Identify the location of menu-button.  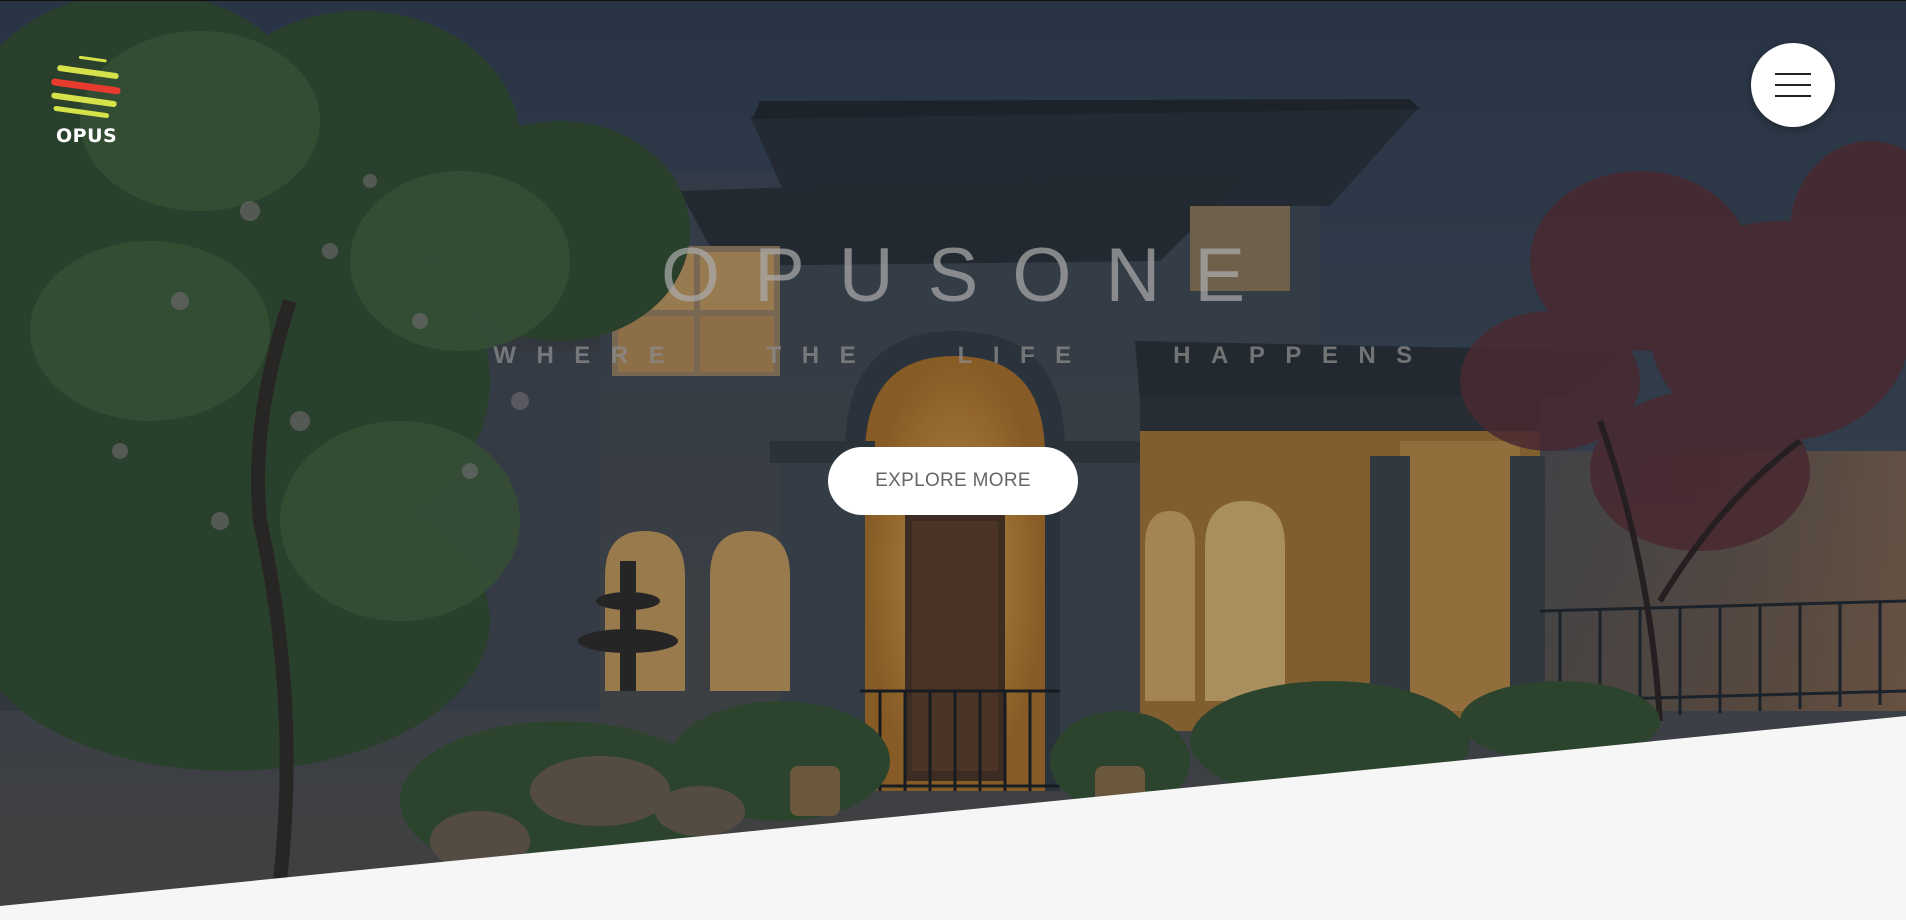
(1793, 85).